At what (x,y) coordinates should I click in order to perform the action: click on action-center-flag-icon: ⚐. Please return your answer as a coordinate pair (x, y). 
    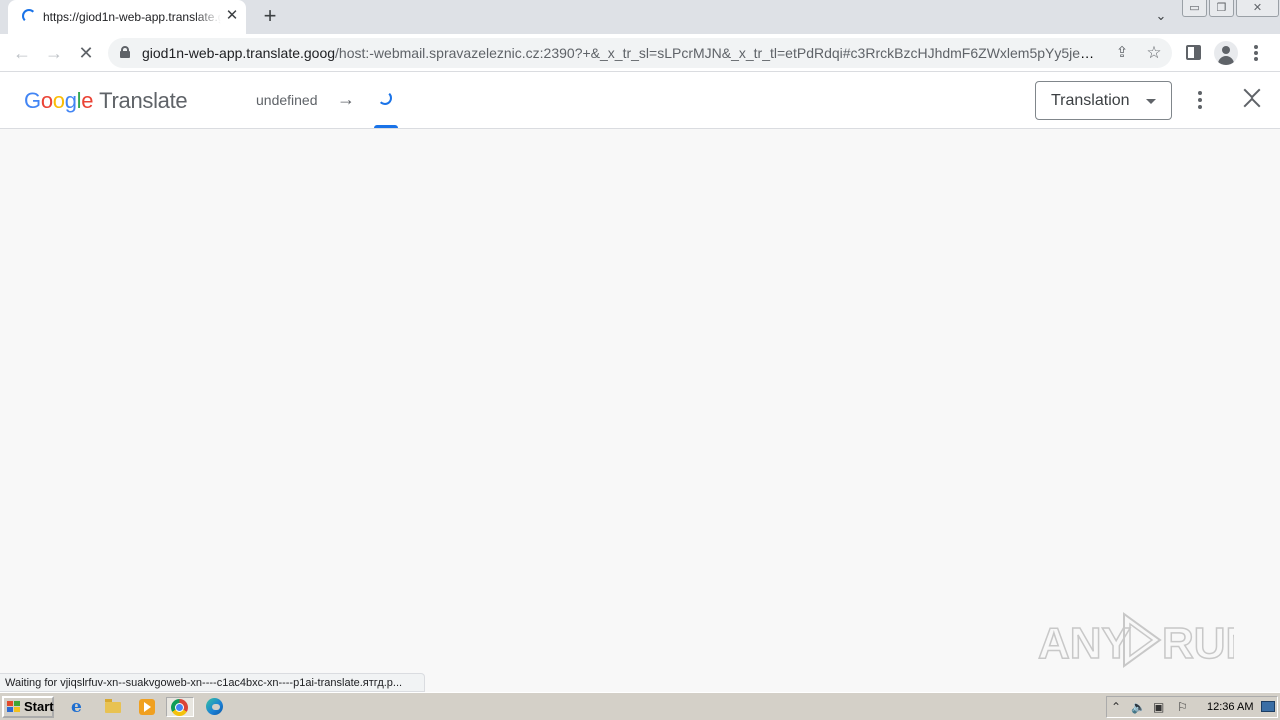
    Looking at the image, I should click on (1182, 707).